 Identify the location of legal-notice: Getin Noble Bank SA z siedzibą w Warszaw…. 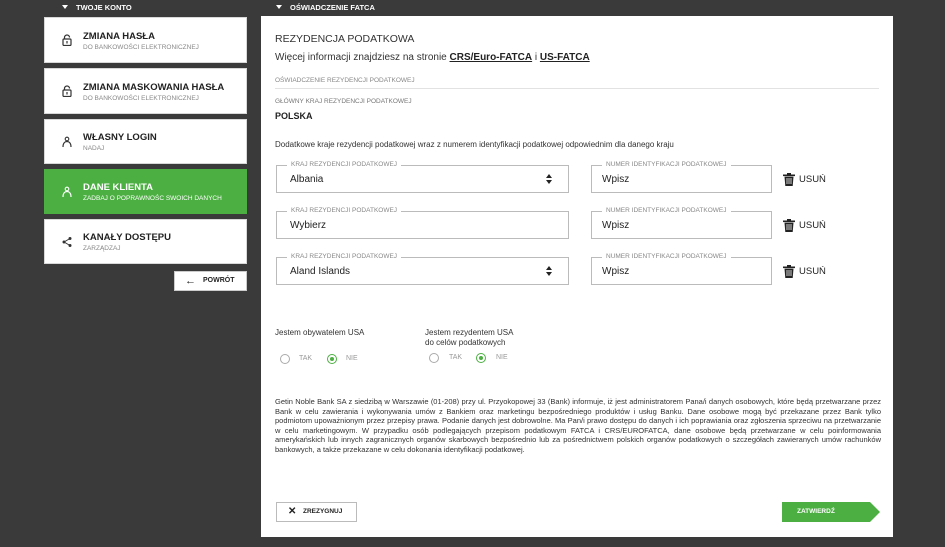
(578, 425).